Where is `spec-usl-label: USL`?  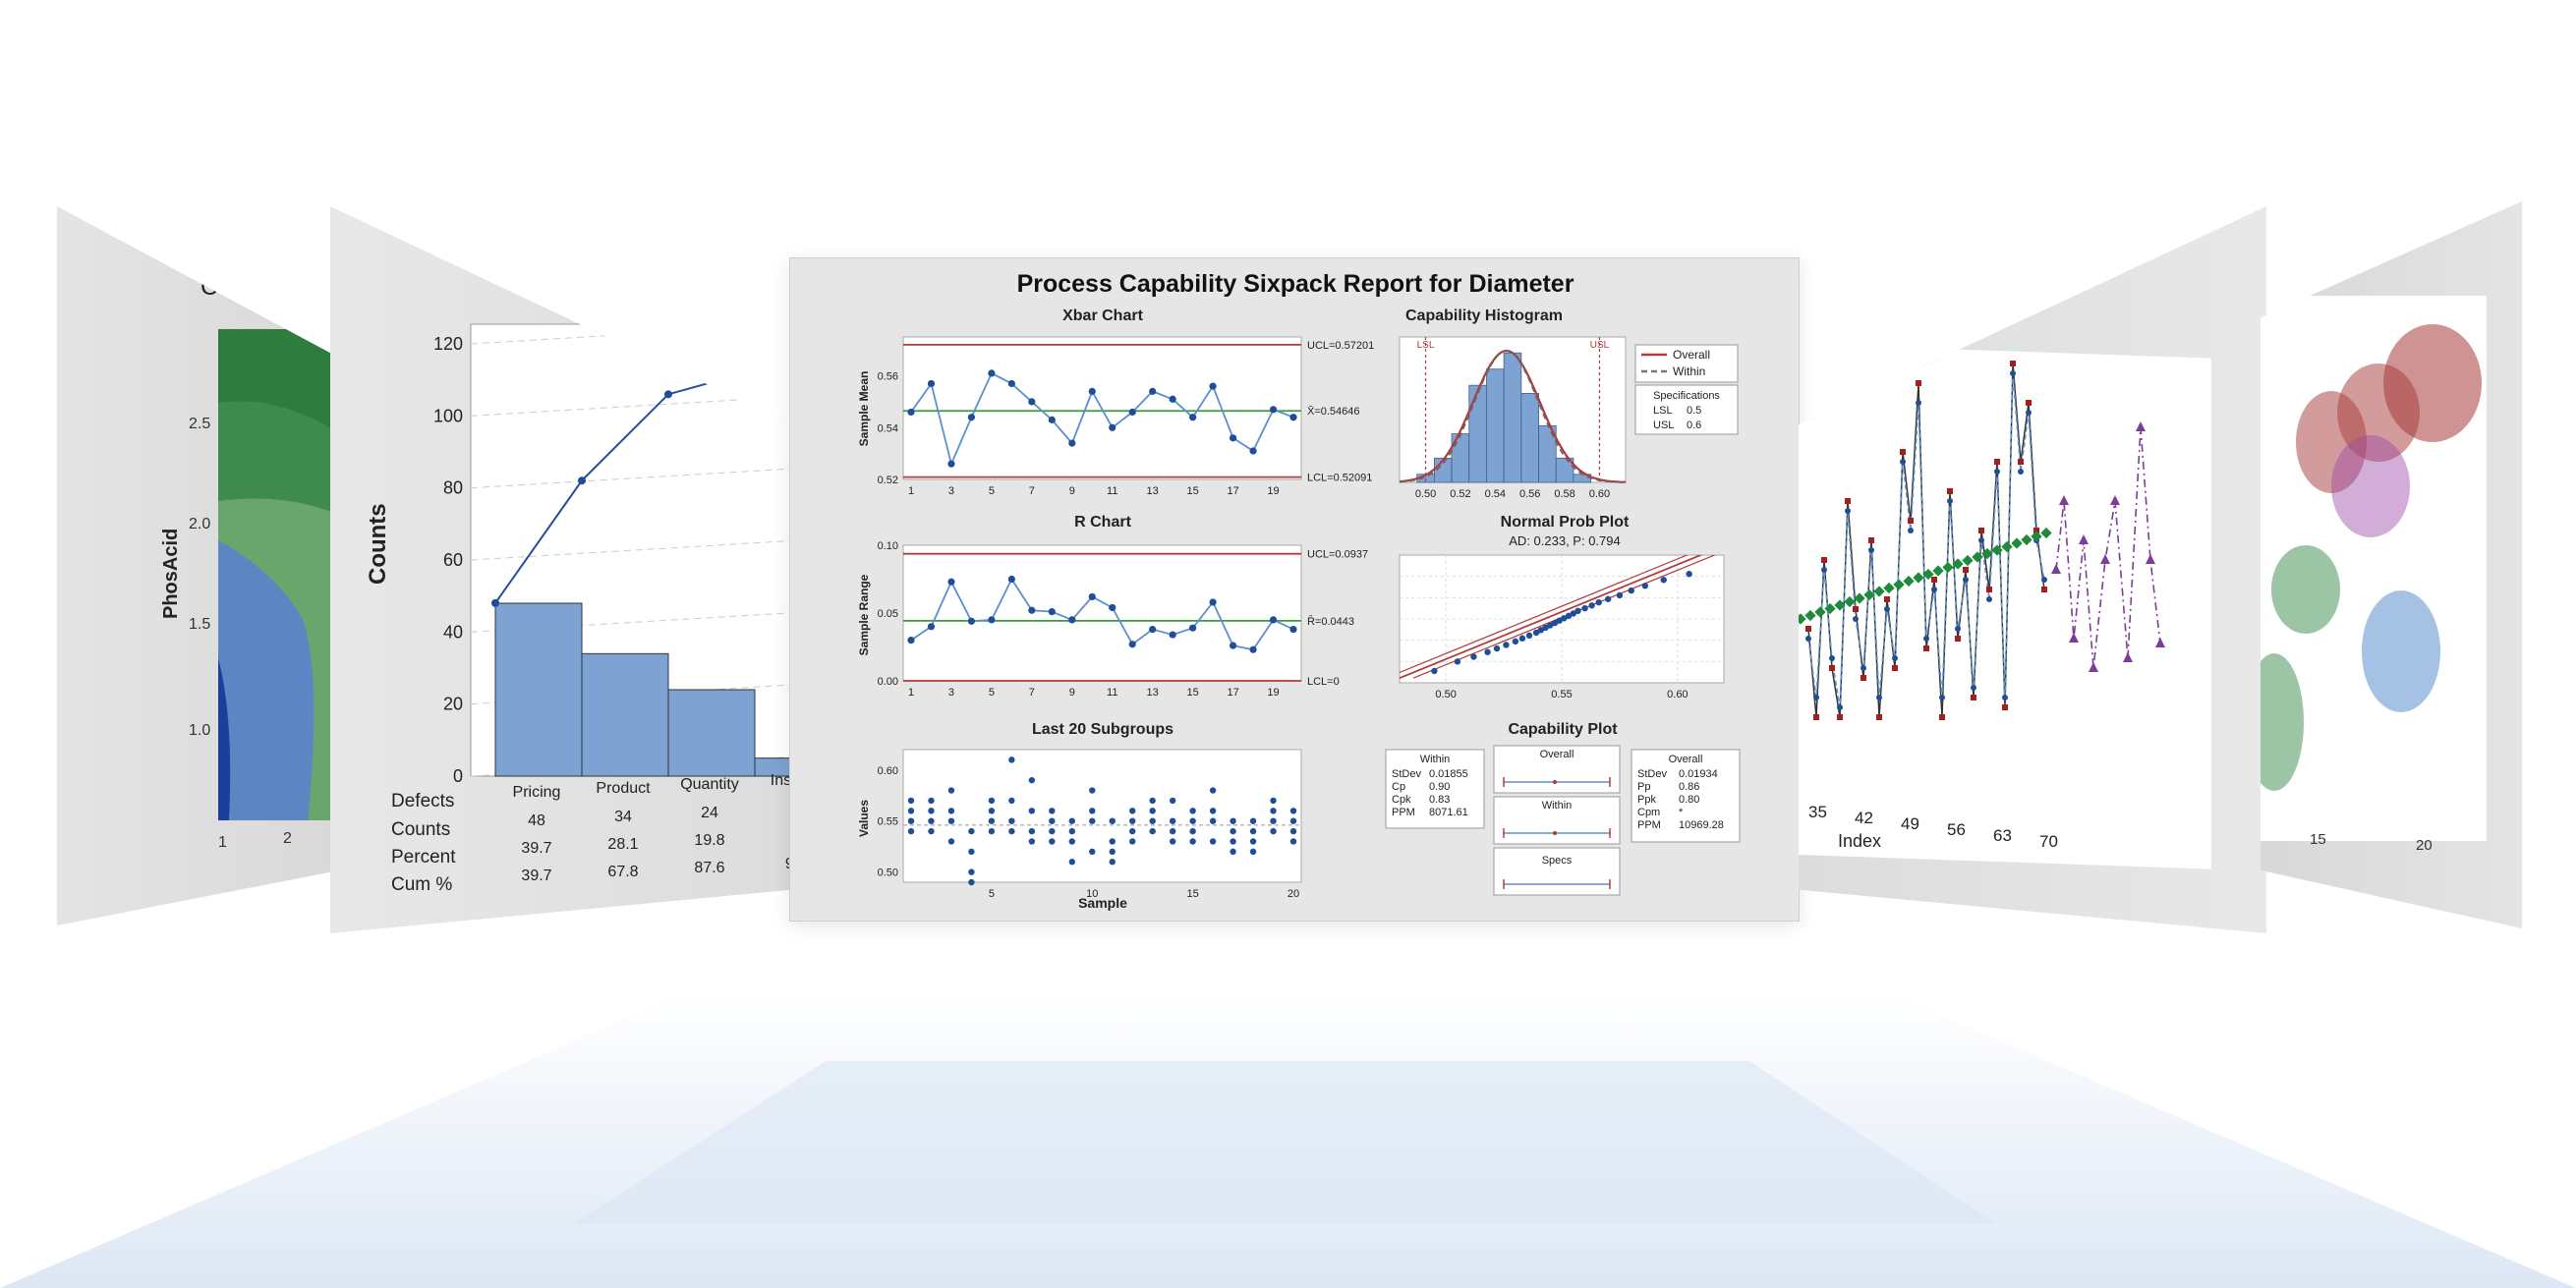
spec-usl-label: USL is located at coordinates (1664, 425).